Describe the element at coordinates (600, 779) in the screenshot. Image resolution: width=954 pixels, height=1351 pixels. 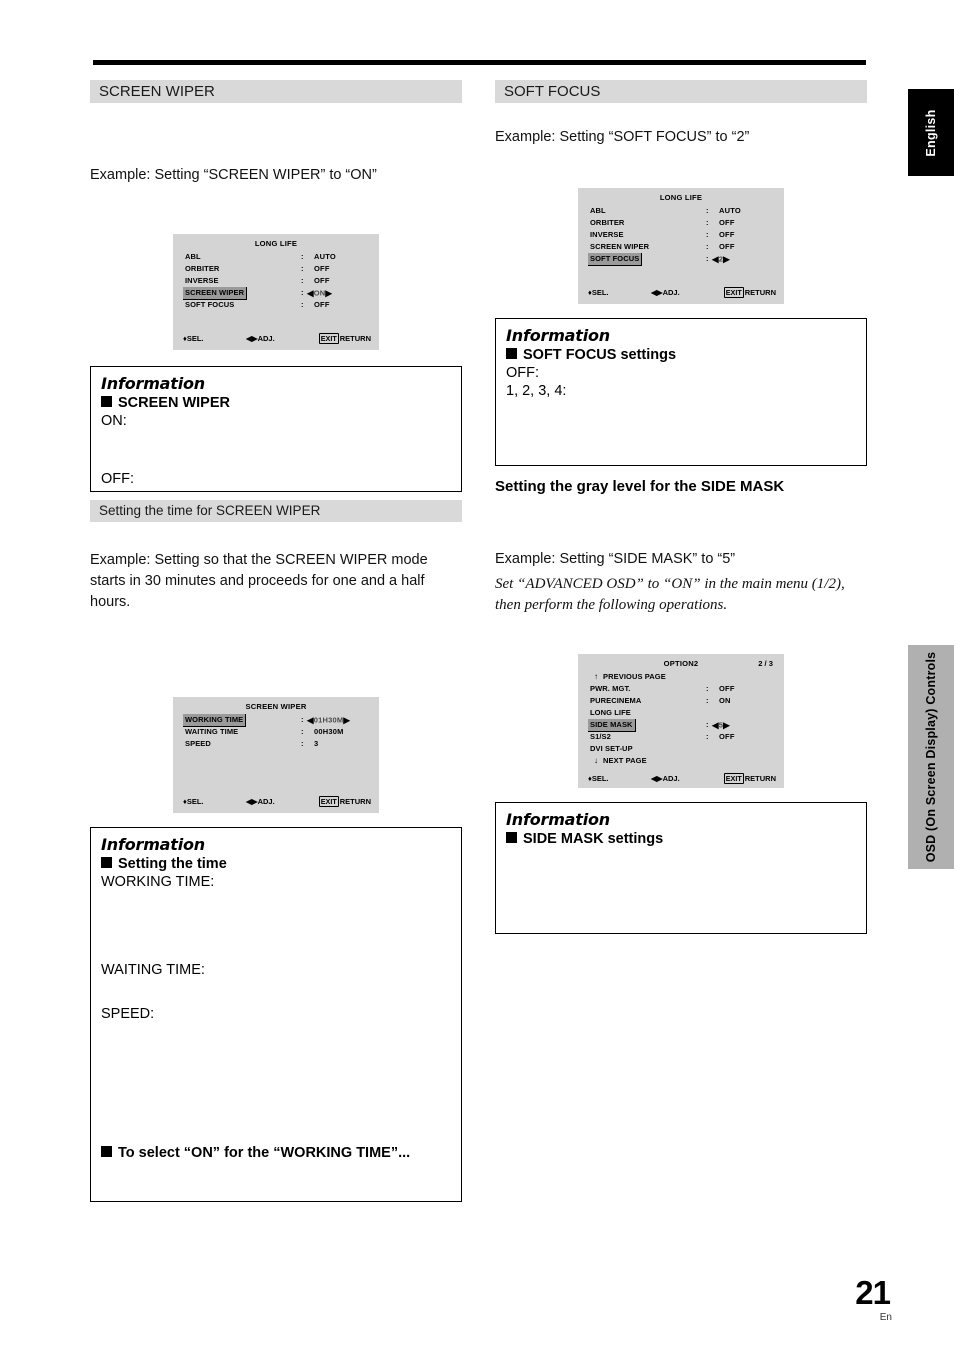
I see `osd-footer-sel-label: SEL.` at that location.